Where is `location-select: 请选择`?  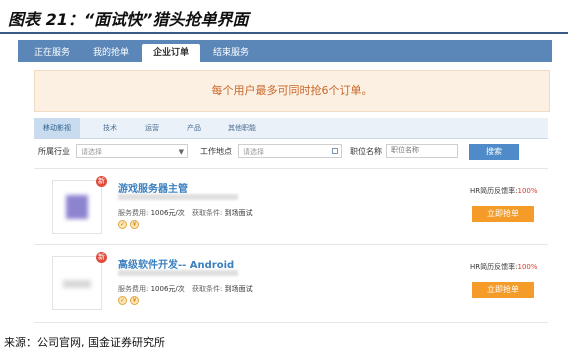 location-select: 请选择 is located at coordinates (290, 151).